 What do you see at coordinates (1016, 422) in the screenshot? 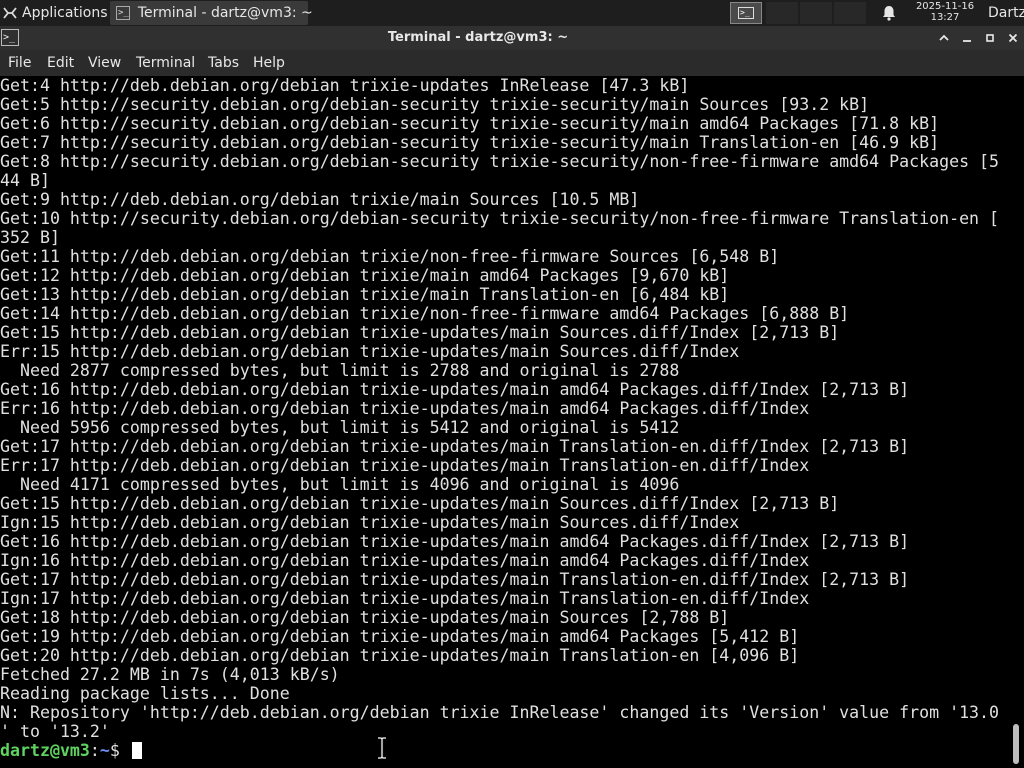
I see `terminal-scrollbar` at bounding box center [1016, 422].